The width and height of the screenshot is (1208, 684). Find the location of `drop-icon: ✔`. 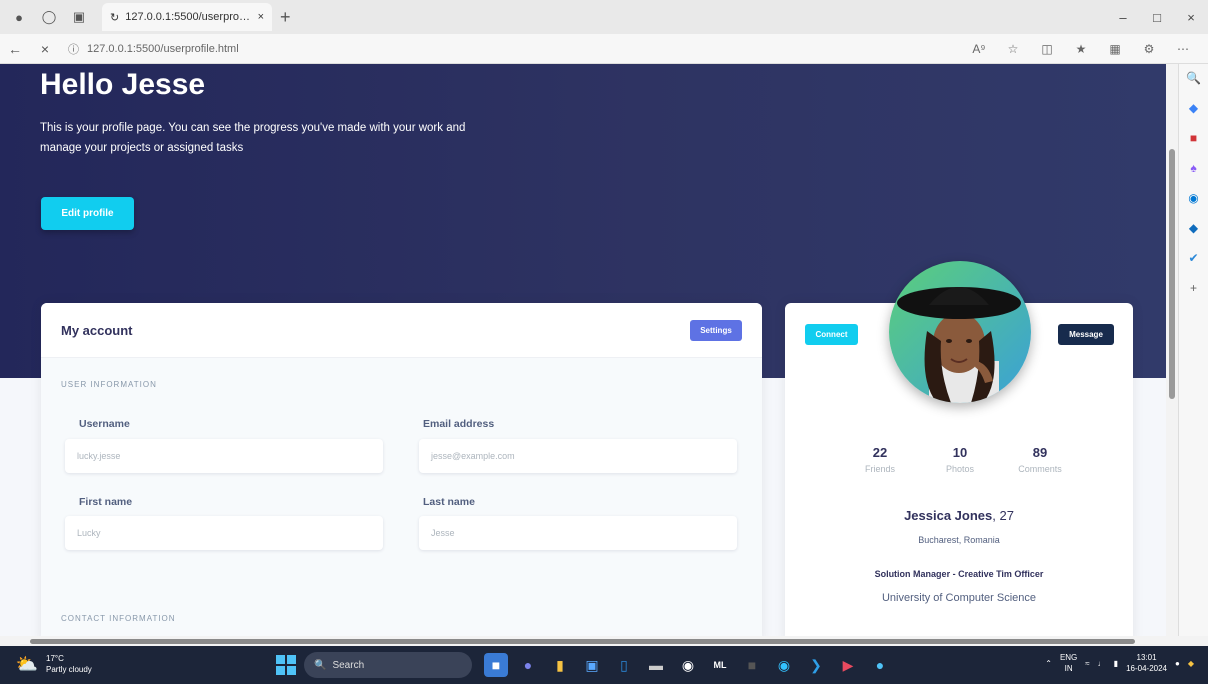

drop-icon: ✔ is located at coordinates (1194, 258).